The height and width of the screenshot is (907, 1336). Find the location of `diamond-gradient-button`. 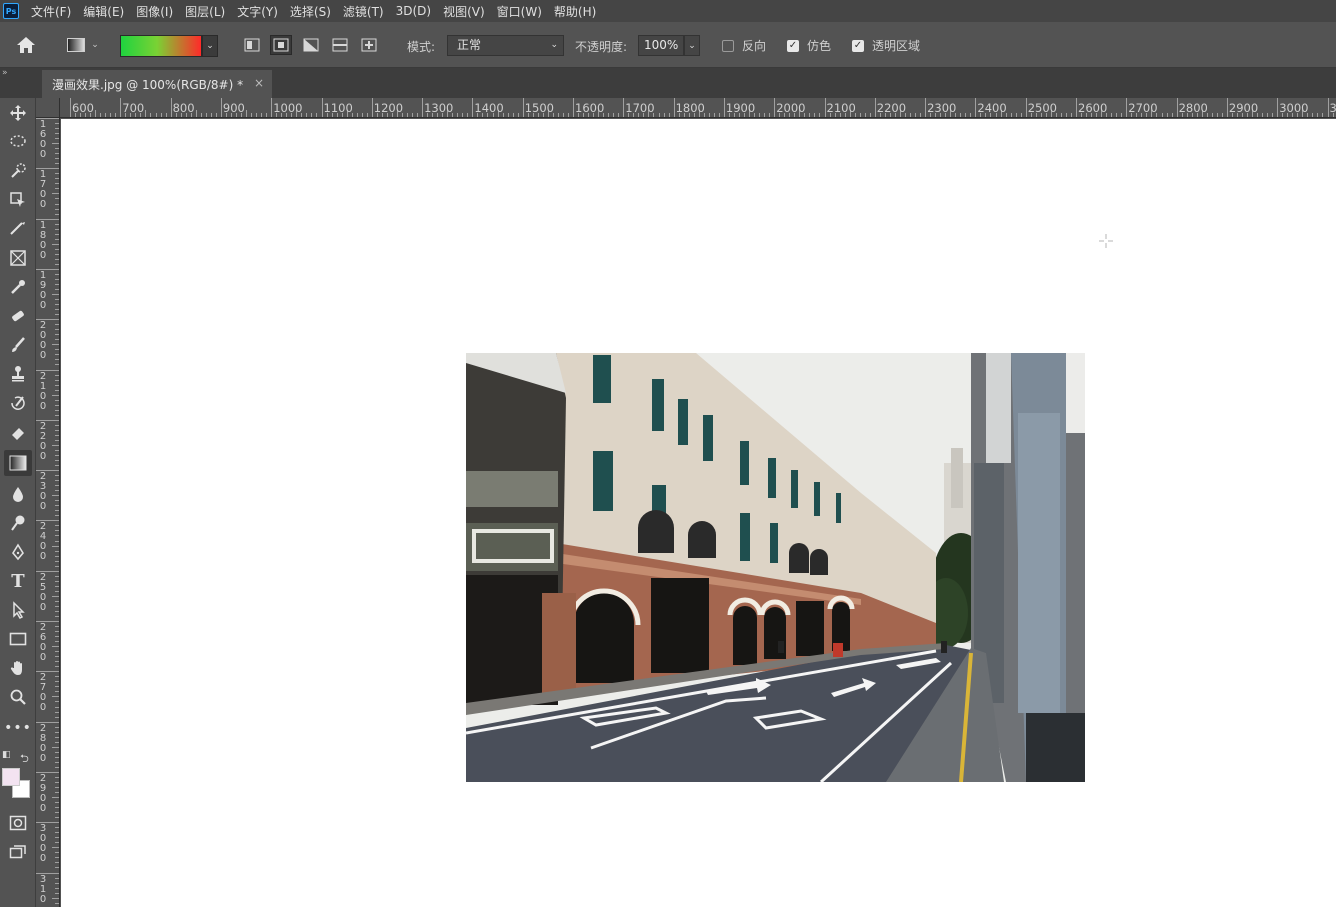

diamond-gradient-button is located at coordinates (369, 45).